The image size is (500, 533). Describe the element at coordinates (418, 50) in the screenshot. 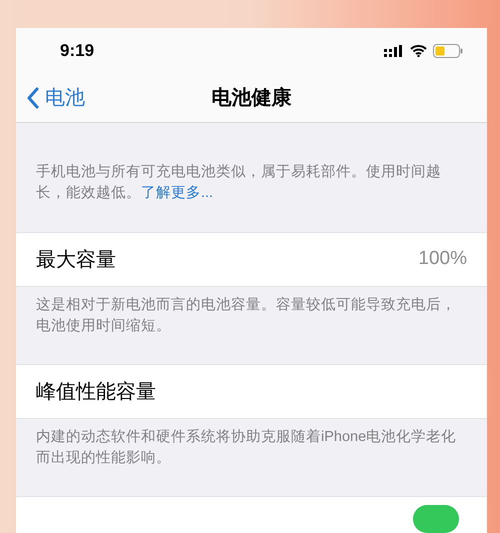

I see `wifi-icon` at that location.